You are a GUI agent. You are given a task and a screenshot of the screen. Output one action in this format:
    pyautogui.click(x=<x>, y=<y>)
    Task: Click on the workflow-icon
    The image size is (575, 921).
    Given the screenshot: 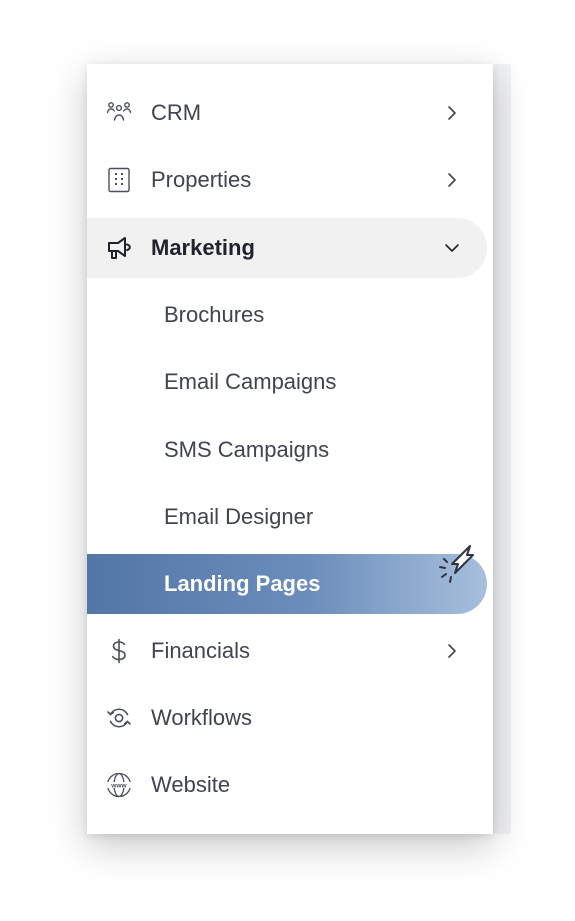 What is the action you would take?
    pyautogui.click(x=119, y=718)
    